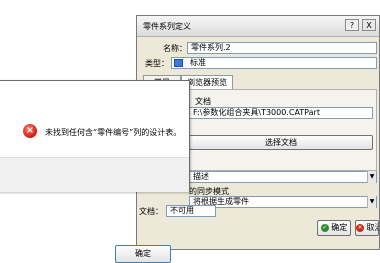 The image size is (380, 263). Describe the element at coordinates (371, 202) in the screenshot. I see `generate-dropdown-icon: ▼` at that location.